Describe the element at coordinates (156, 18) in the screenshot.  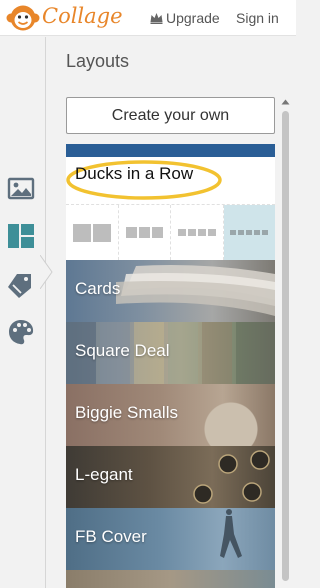
I see `crown-icon` at that location.